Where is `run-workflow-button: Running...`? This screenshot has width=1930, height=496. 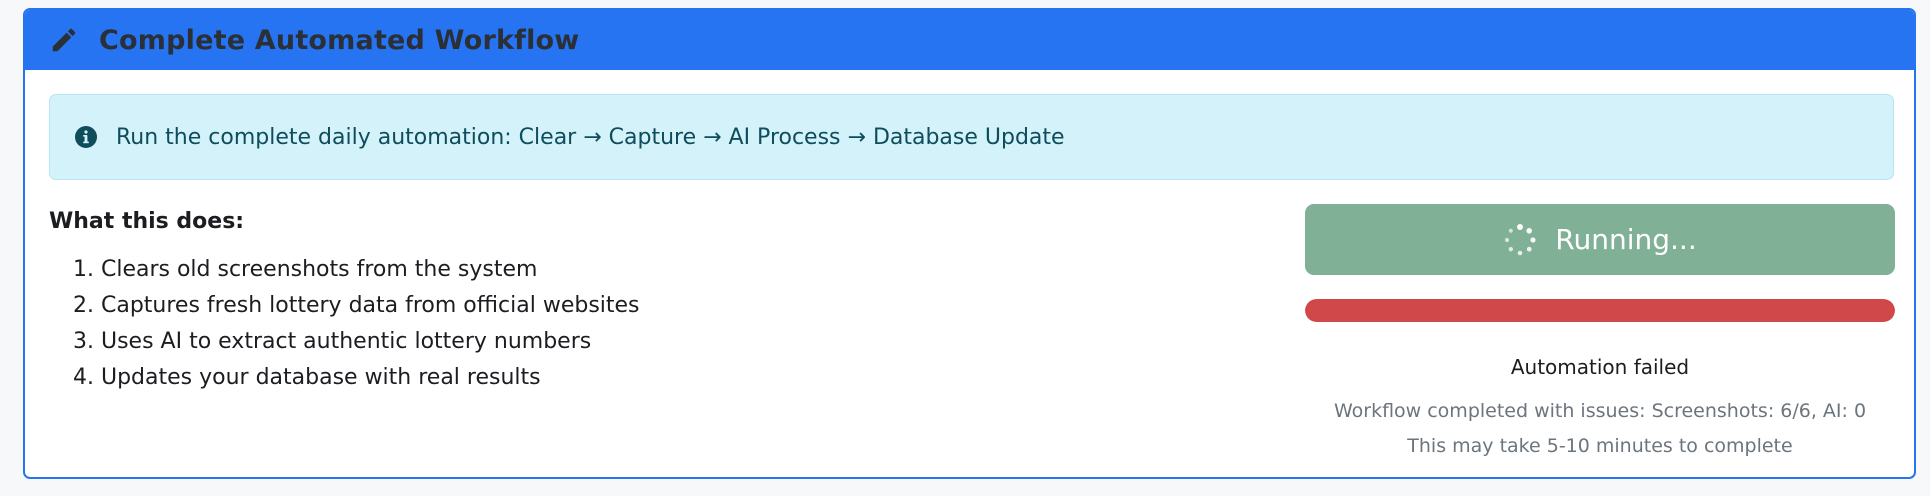 run-workflow-button: Running... is located at coordinates (1600, 239).